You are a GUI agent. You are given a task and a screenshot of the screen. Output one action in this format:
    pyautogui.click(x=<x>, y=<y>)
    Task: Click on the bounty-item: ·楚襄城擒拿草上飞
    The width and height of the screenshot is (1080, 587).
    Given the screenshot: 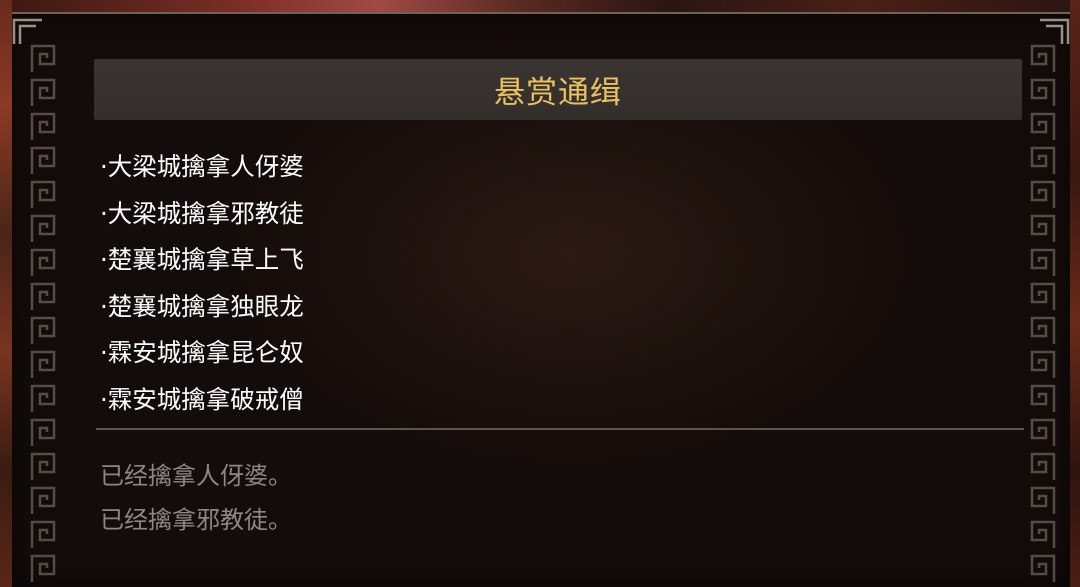 What is the action you would take?
    pyautogui.click(x=300, y=260)
    